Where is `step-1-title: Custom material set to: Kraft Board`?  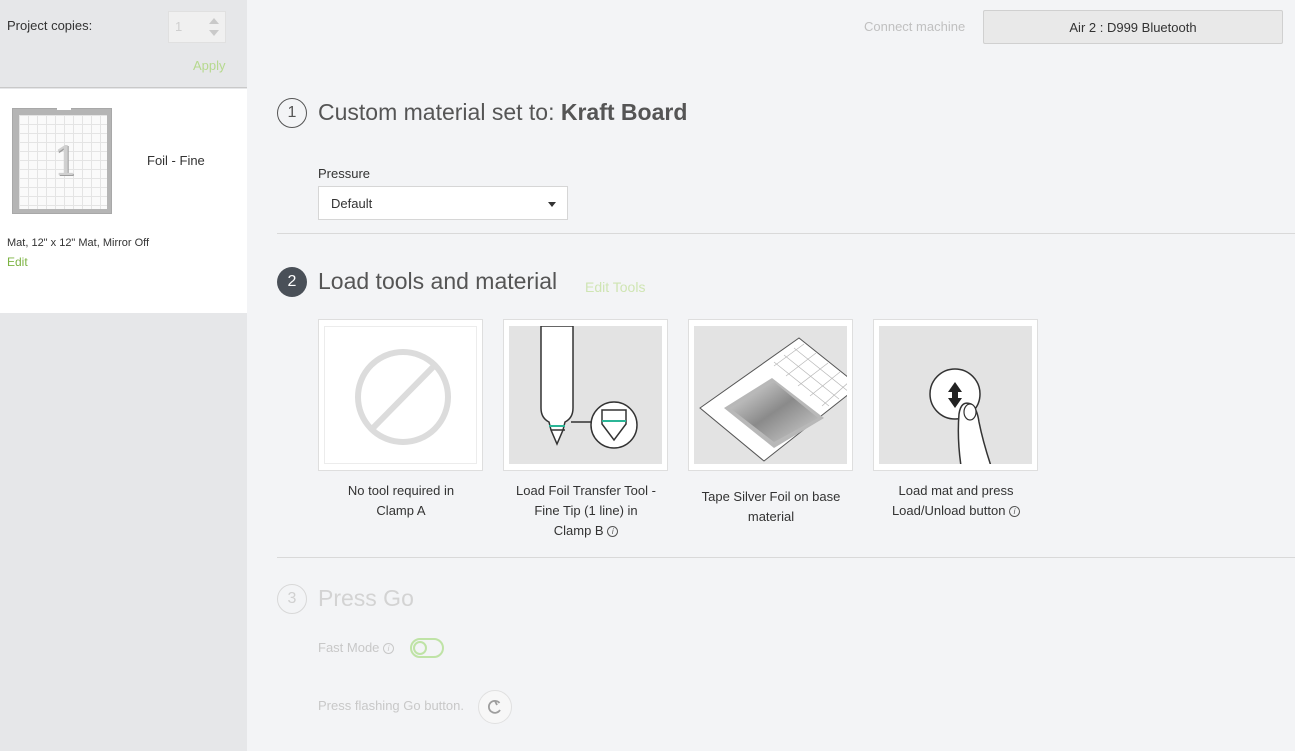
step-1-title: Custom material set to: Kraft Board is located at coordinates (502, 112).